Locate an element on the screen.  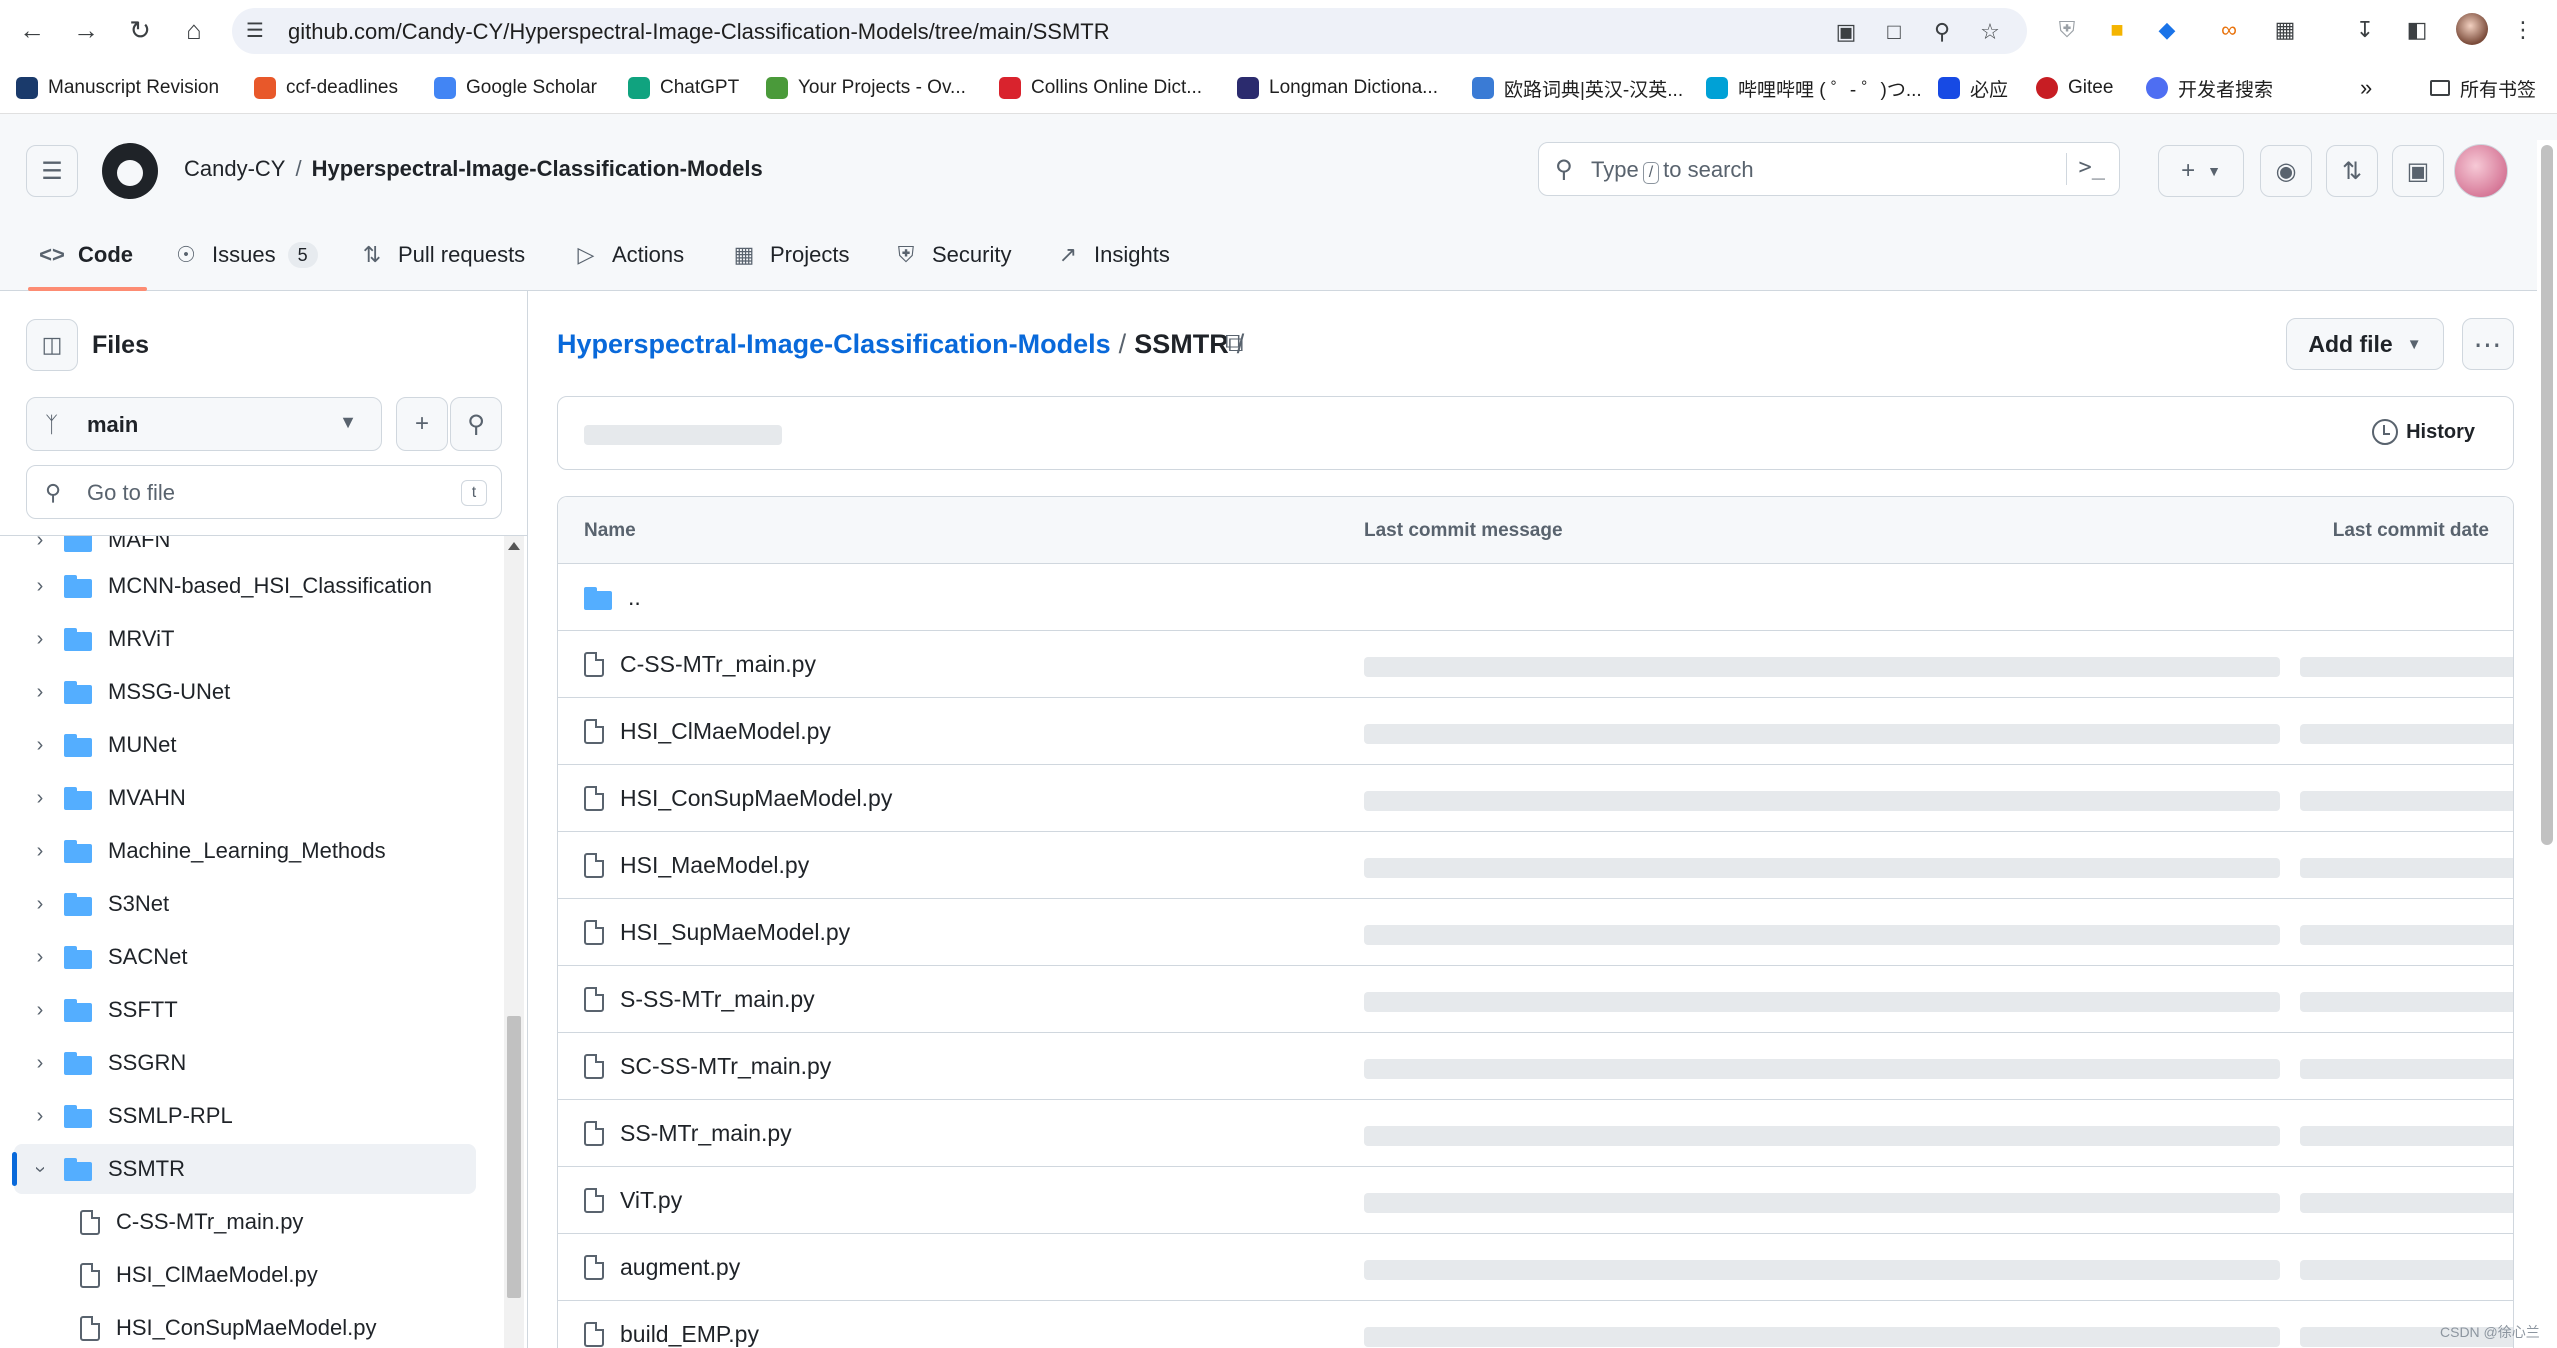
tree-folder-mcnn: › MCNN-based_HSI_Classification is located at coordinates (245, 586).